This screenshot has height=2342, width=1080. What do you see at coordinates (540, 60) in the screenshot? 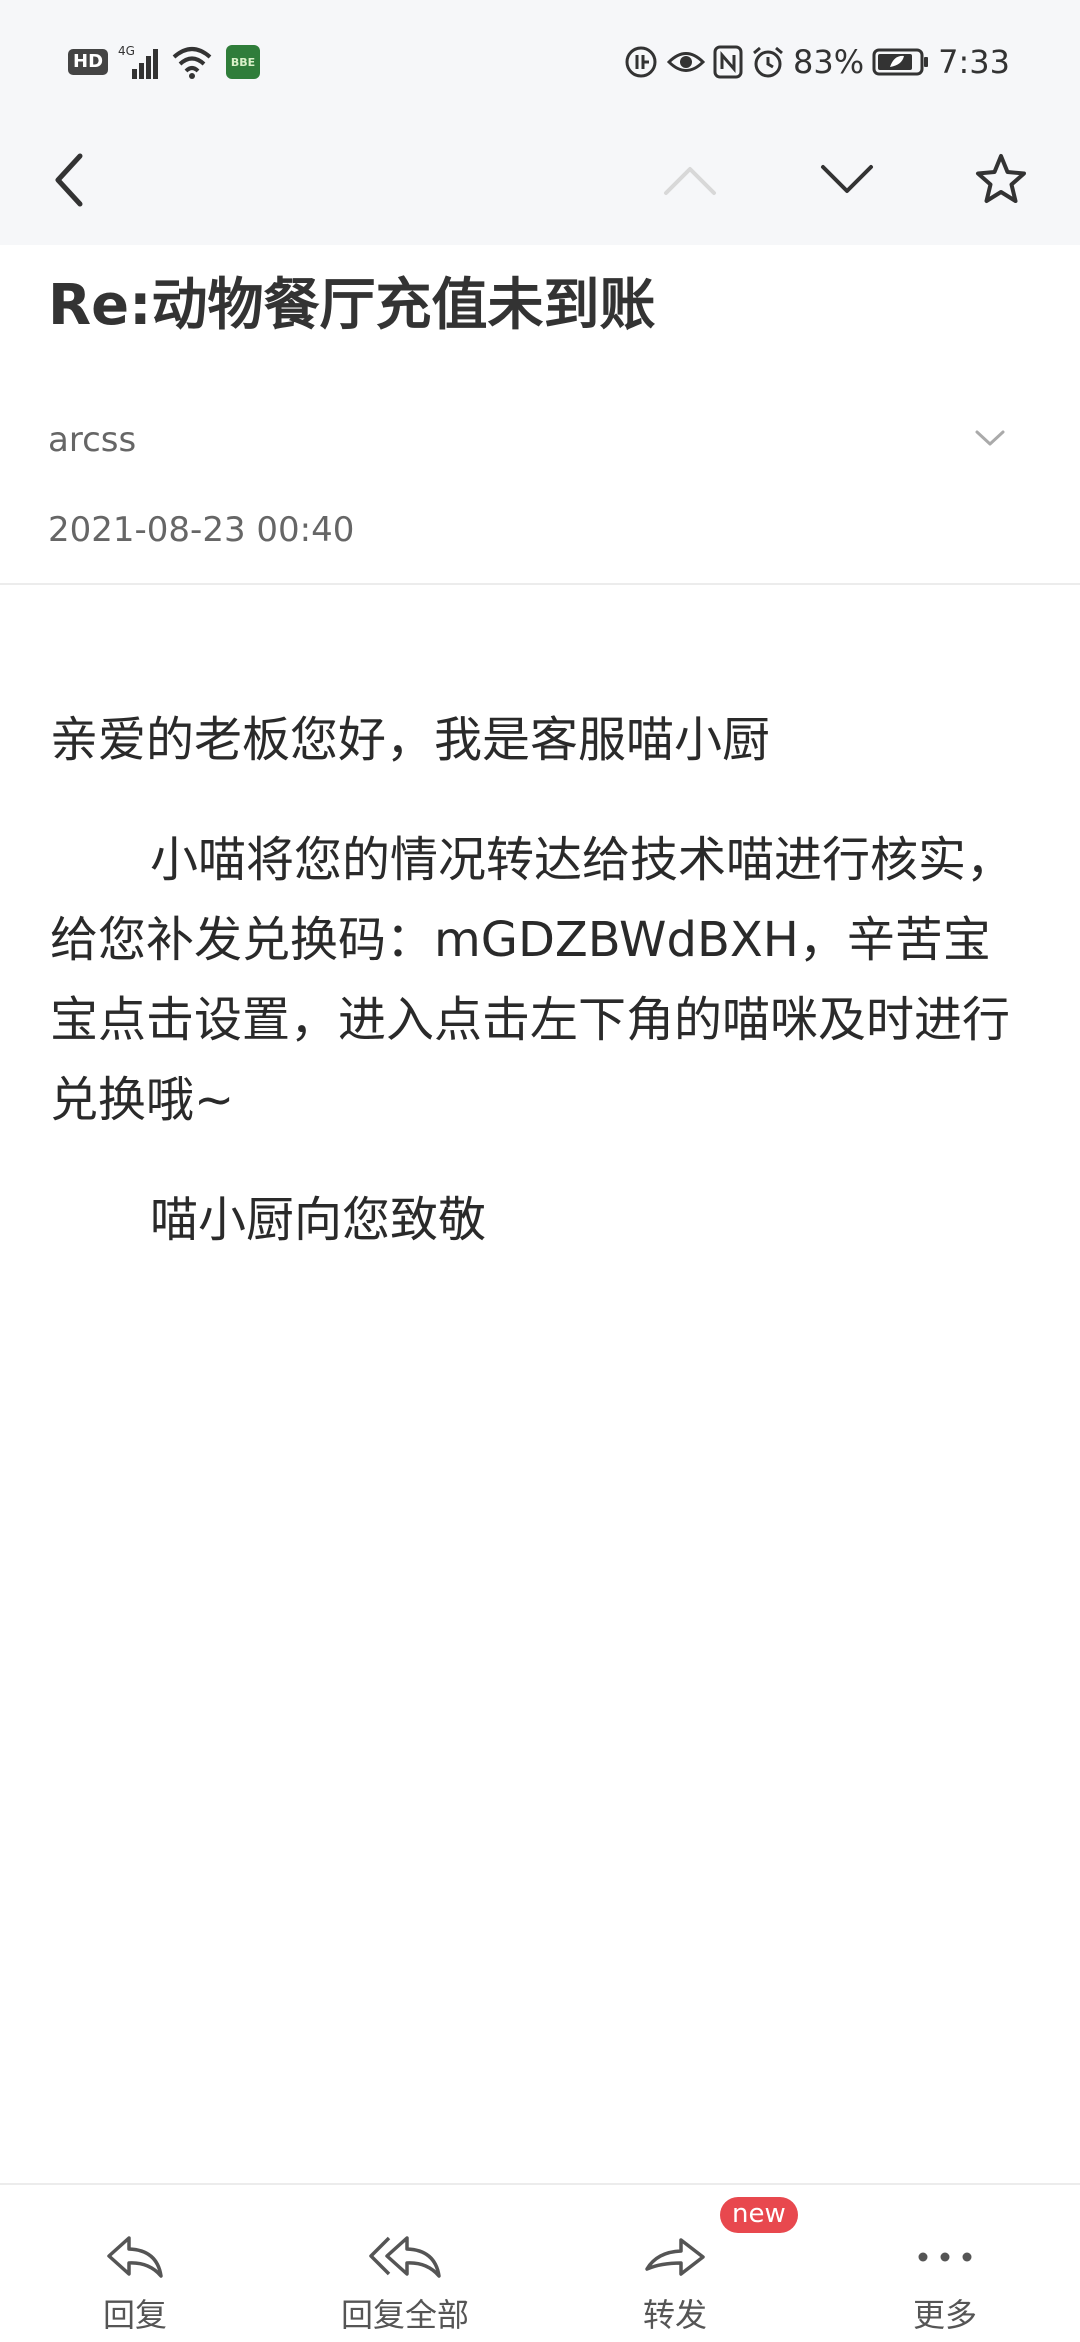
I see `status-bar: HD 4G BBE 83% 7:33` at bounding box center [540, 60].